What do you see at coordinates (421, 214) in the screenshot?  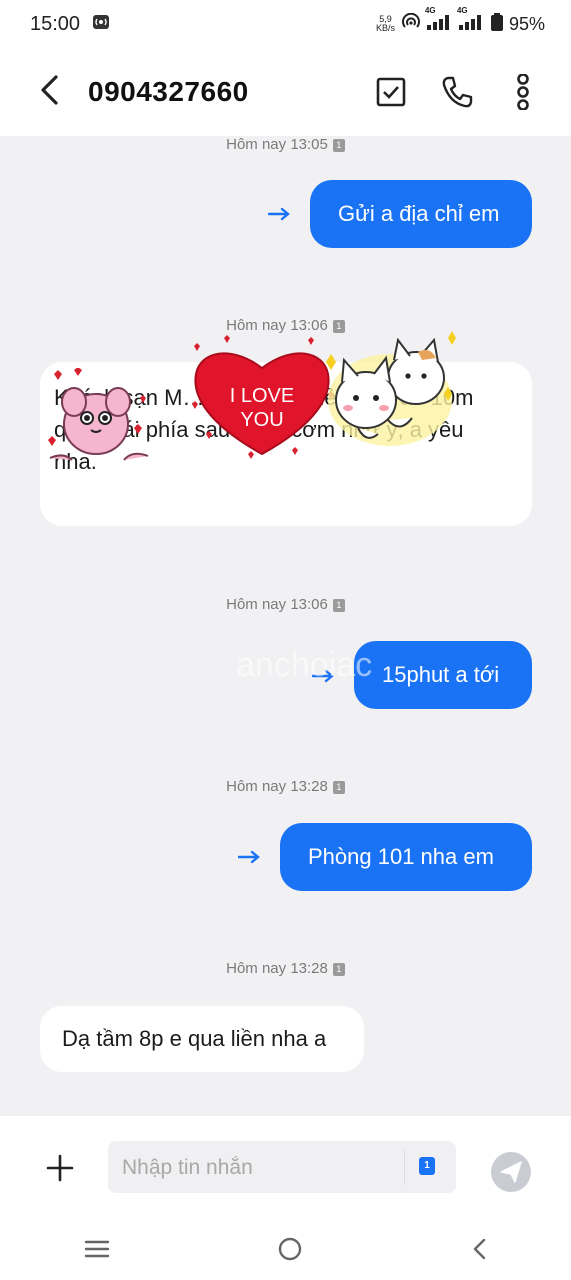 I see `outgoing-message: Gửi a địa chỉ em` at bounding box center [421, 214].